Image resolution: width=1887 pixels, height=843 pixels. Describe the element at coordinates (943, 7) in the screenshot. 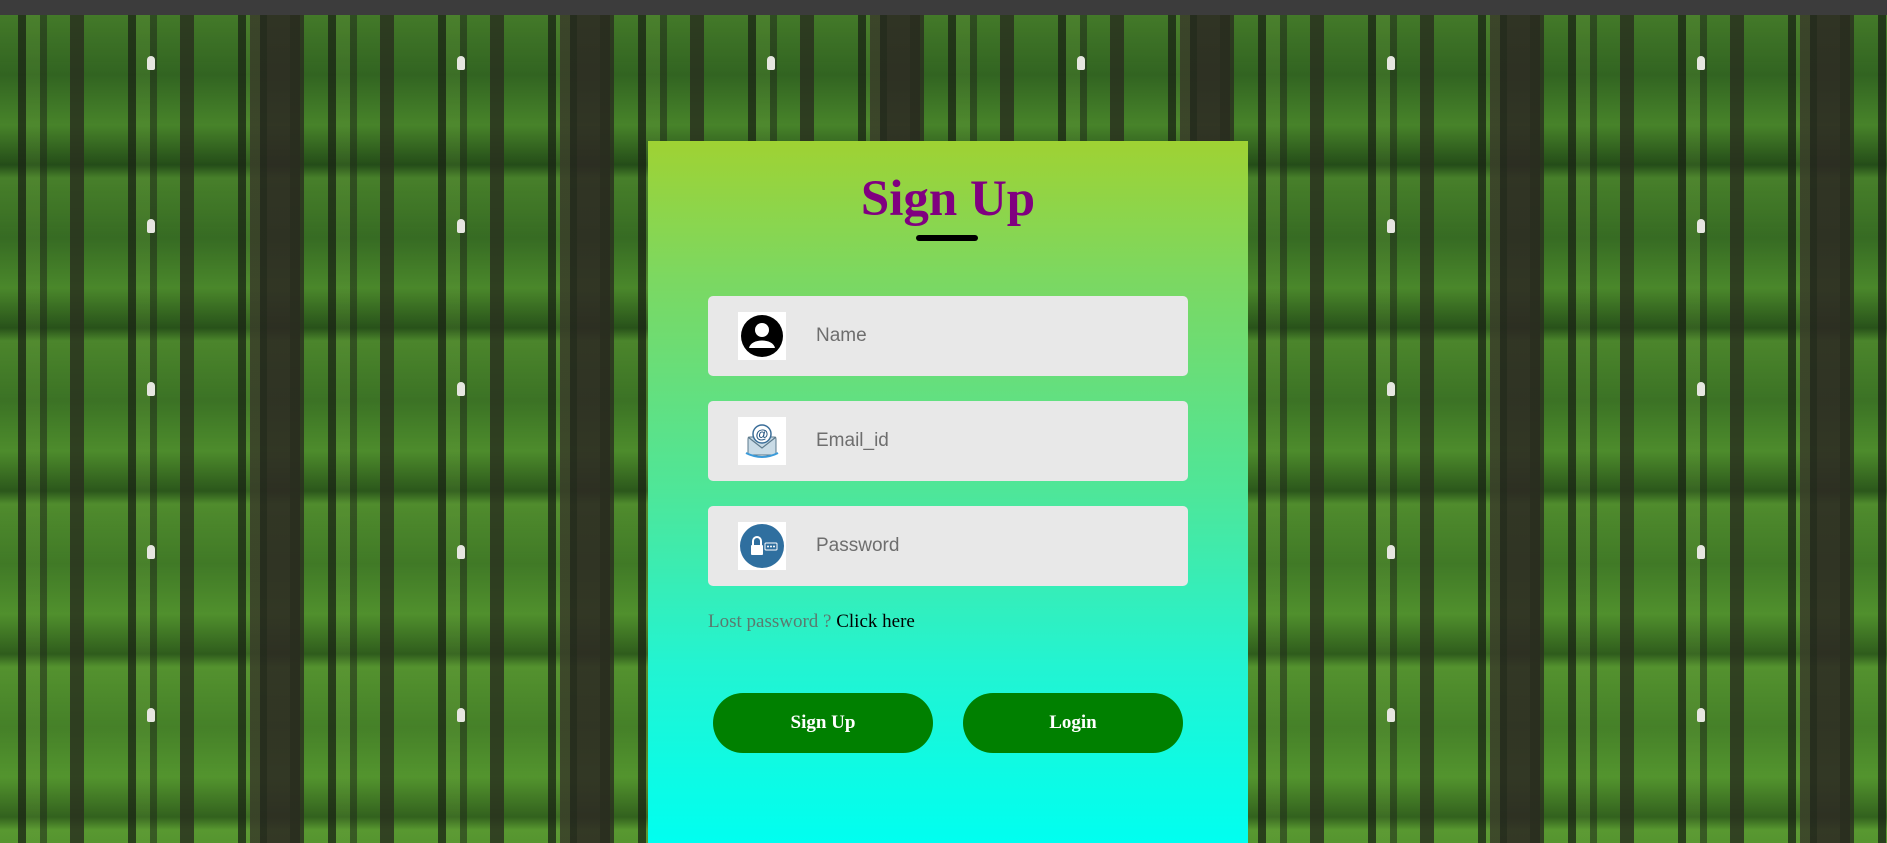

I see `browser-top-bar` at that location.